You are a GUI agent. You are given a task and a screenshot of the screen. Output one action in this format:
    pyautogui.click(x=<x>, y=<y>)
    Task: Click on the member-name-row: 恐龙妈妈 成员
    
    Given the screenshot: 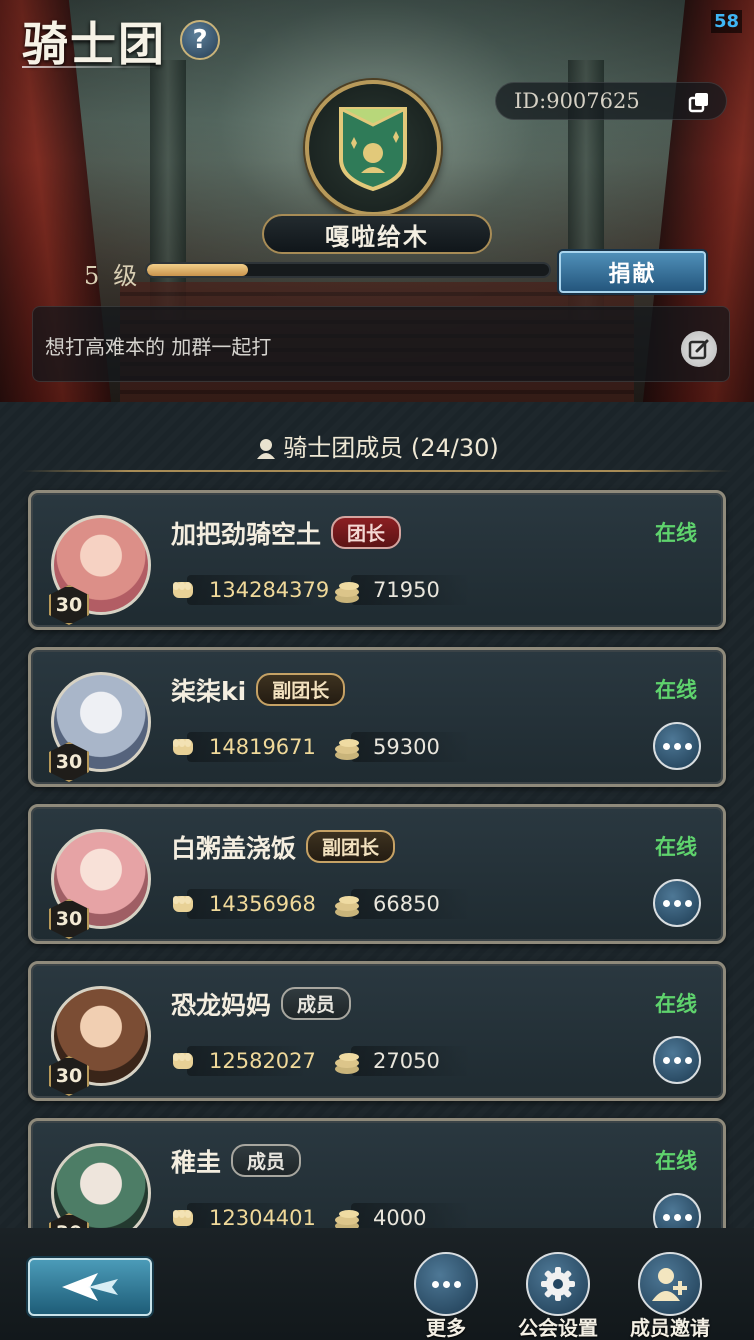 What is the action you would take?
    pyautogui.click(x=261, y=1004)
    